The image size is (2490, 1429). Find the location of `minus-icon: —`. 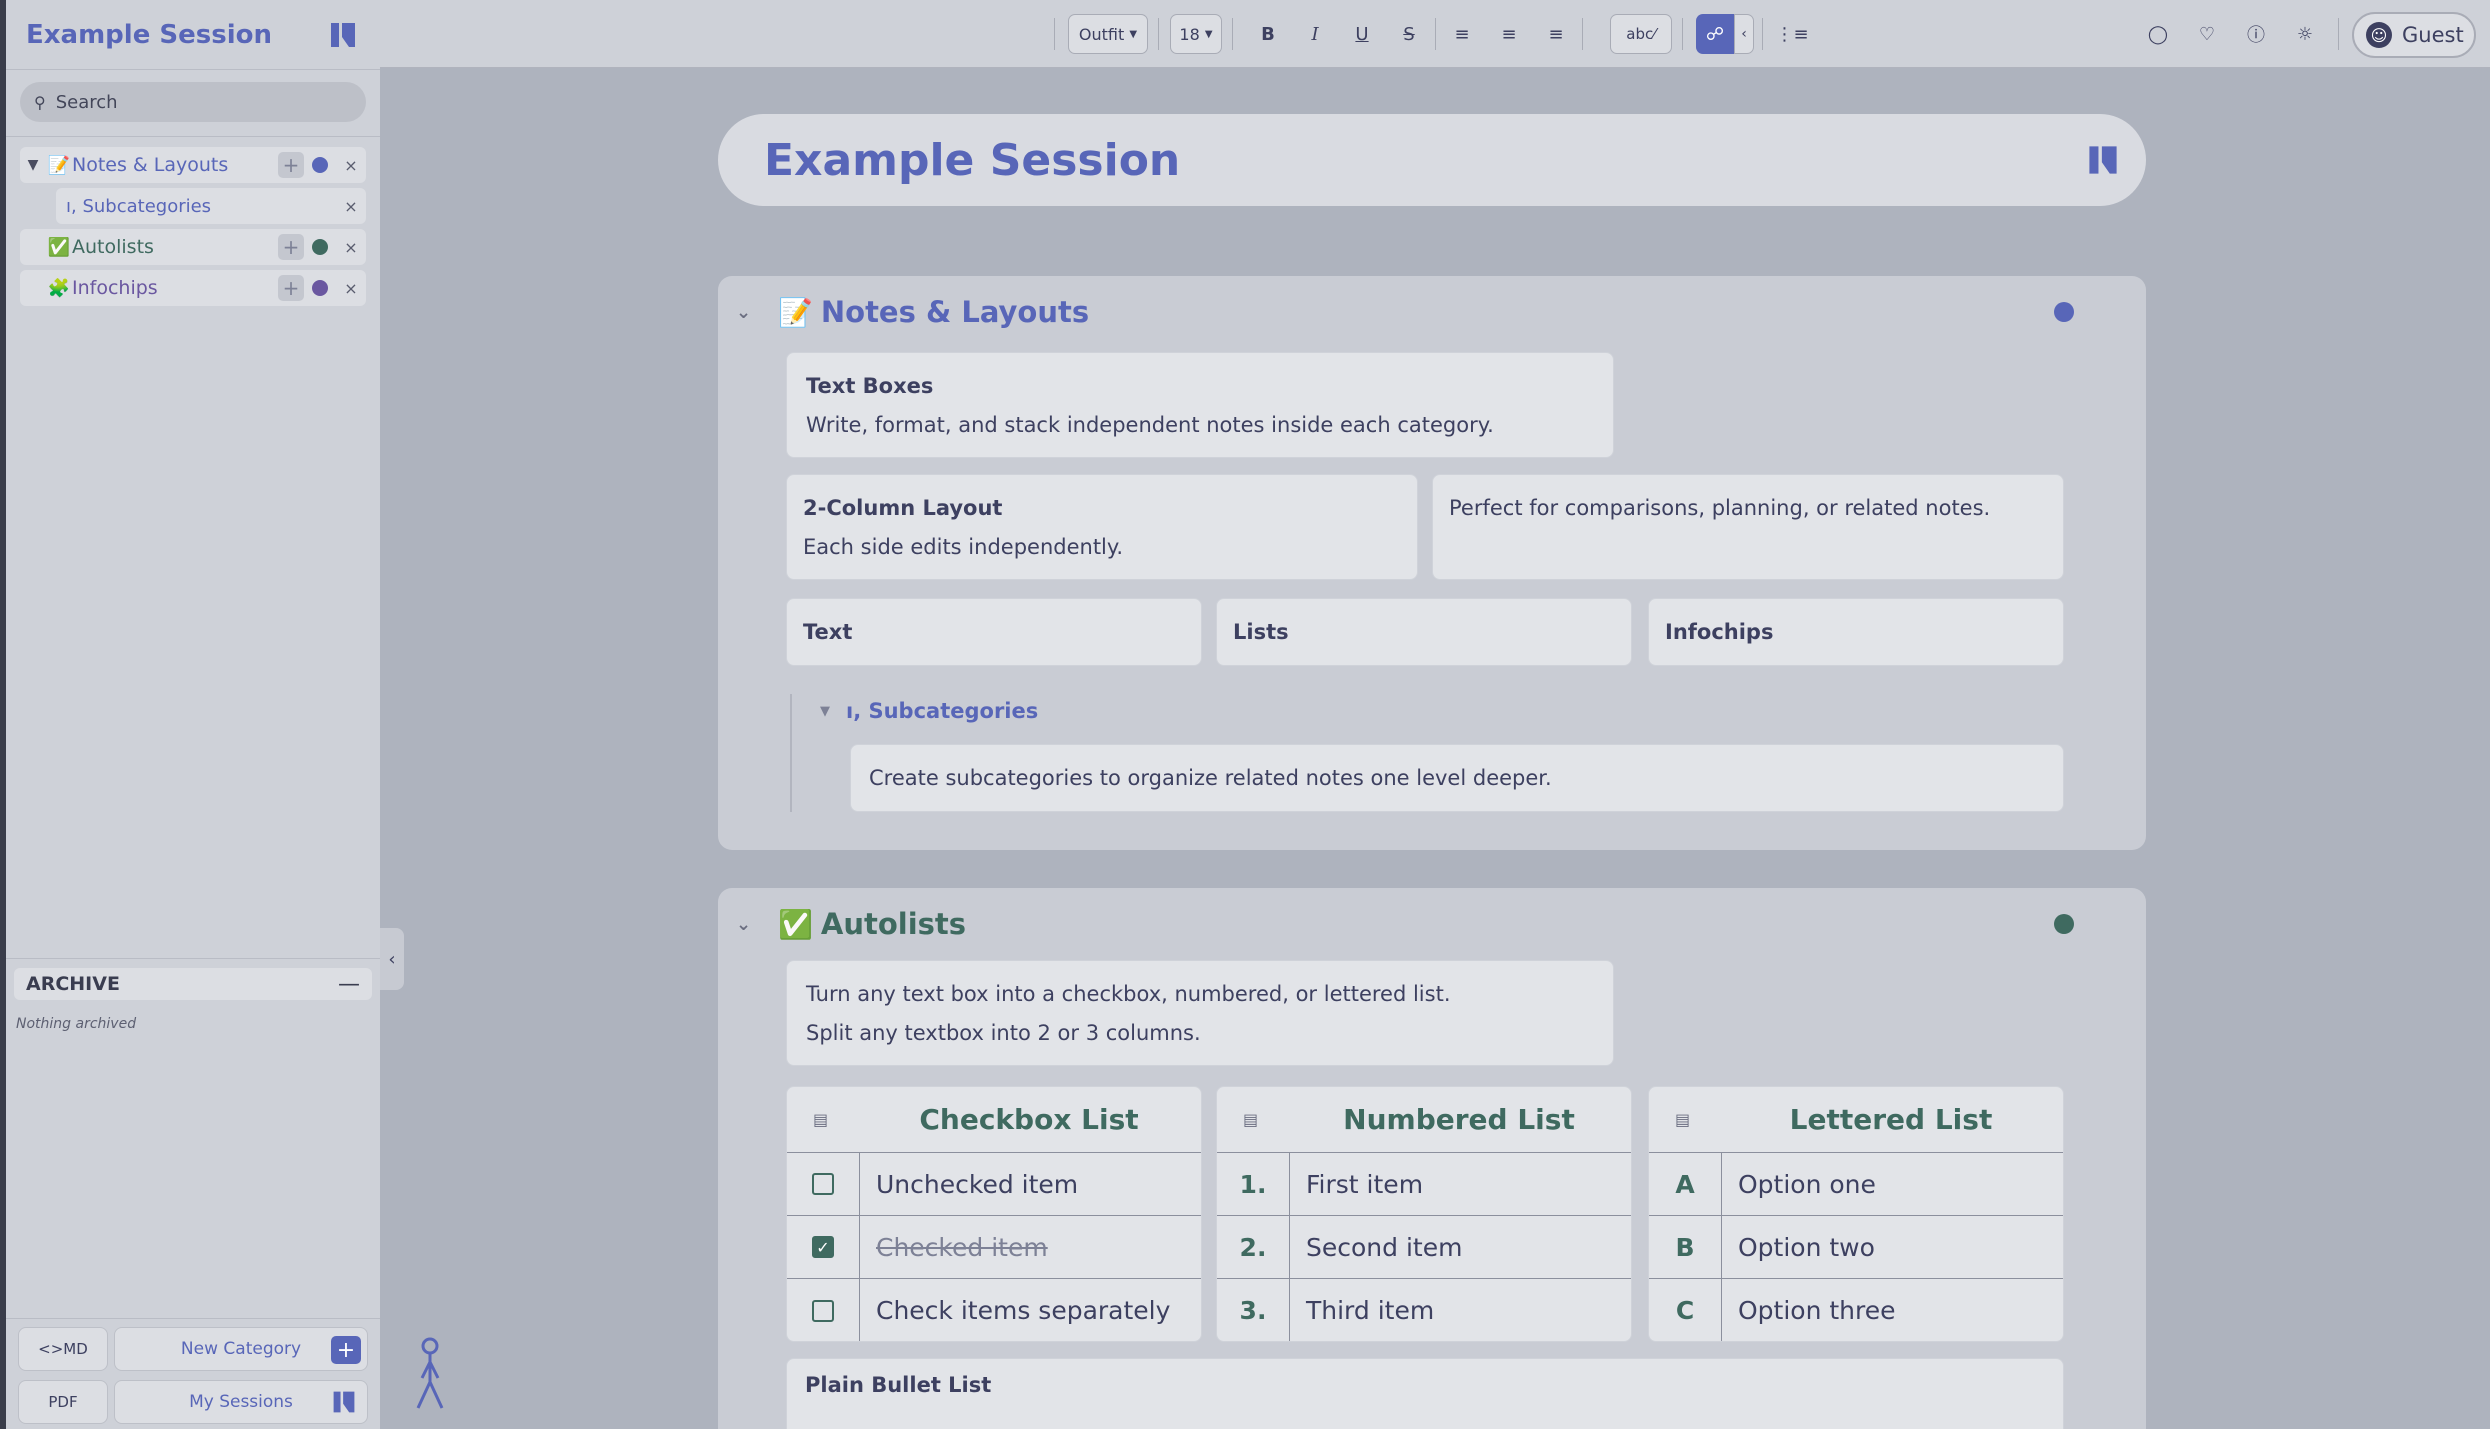

minus-icon: — is located at coordinates (349, 984).